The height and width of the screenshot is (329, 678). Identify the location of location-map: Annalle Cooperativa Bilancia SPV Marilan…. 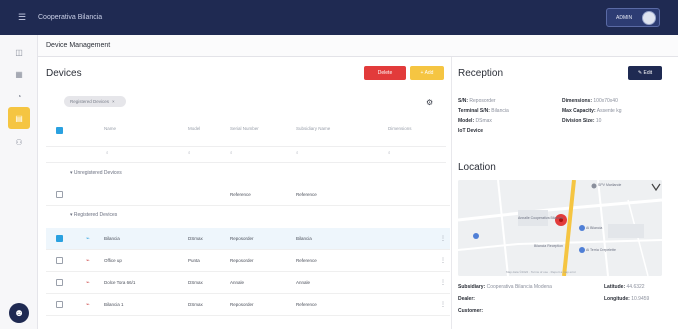
(560, 228).